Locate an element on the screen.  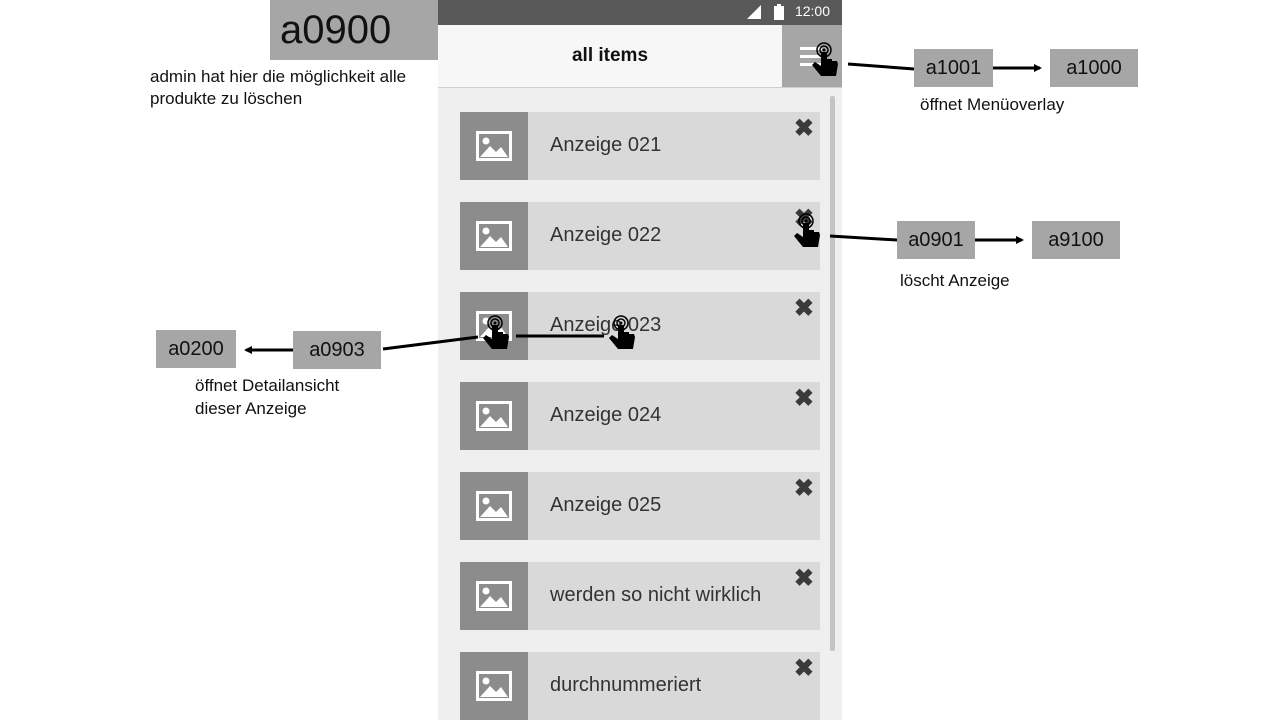
detail-description-line1: öffnet Detailansicht is located at coordinates (267, 385).